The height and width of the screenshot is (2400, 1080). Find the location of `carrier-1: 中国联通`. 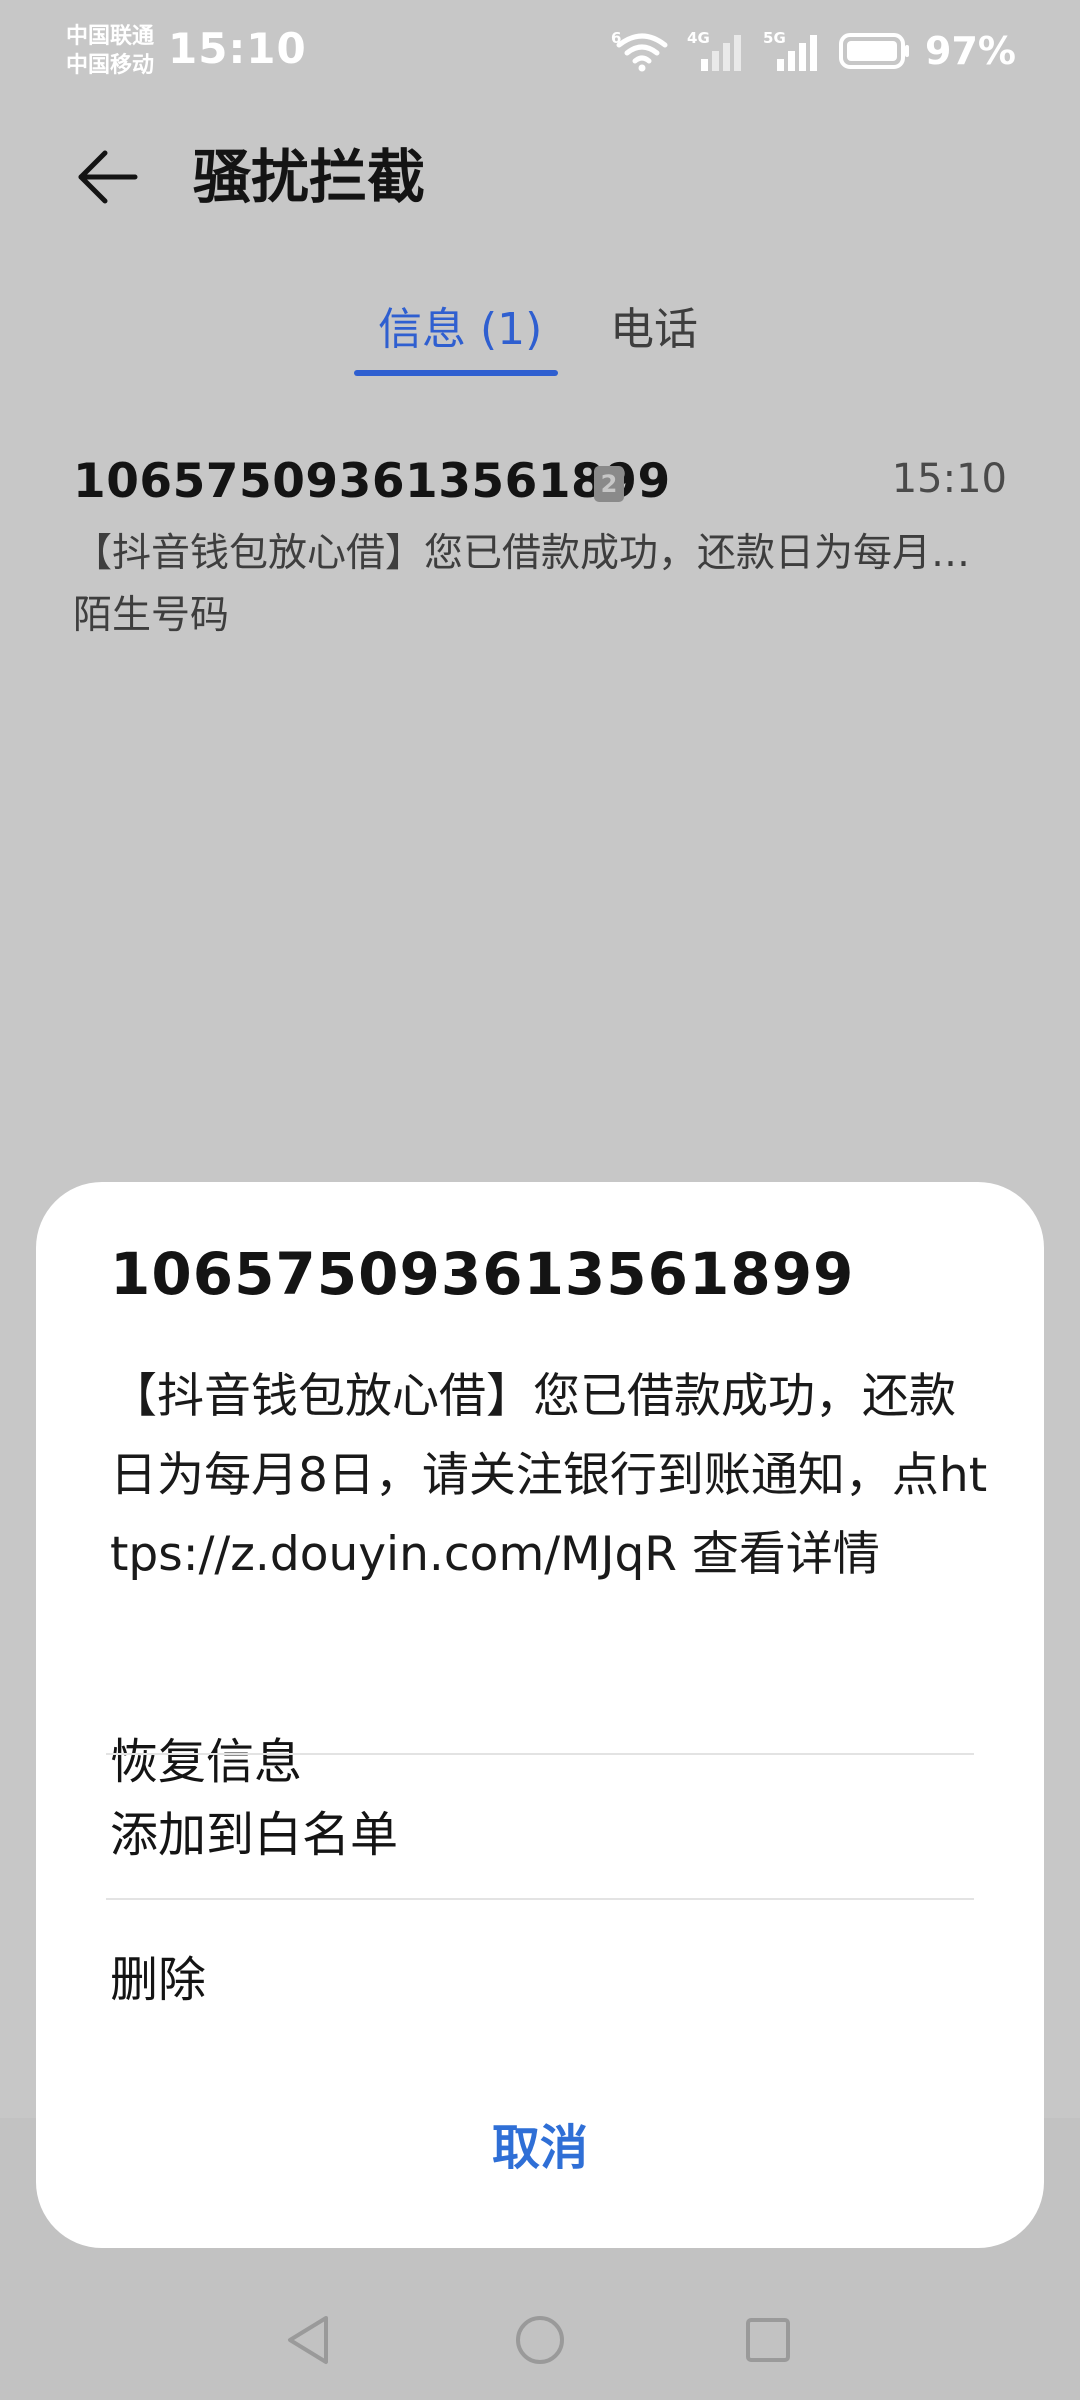

carrier-1: 中国联通 is located at coordinates (110, 36).